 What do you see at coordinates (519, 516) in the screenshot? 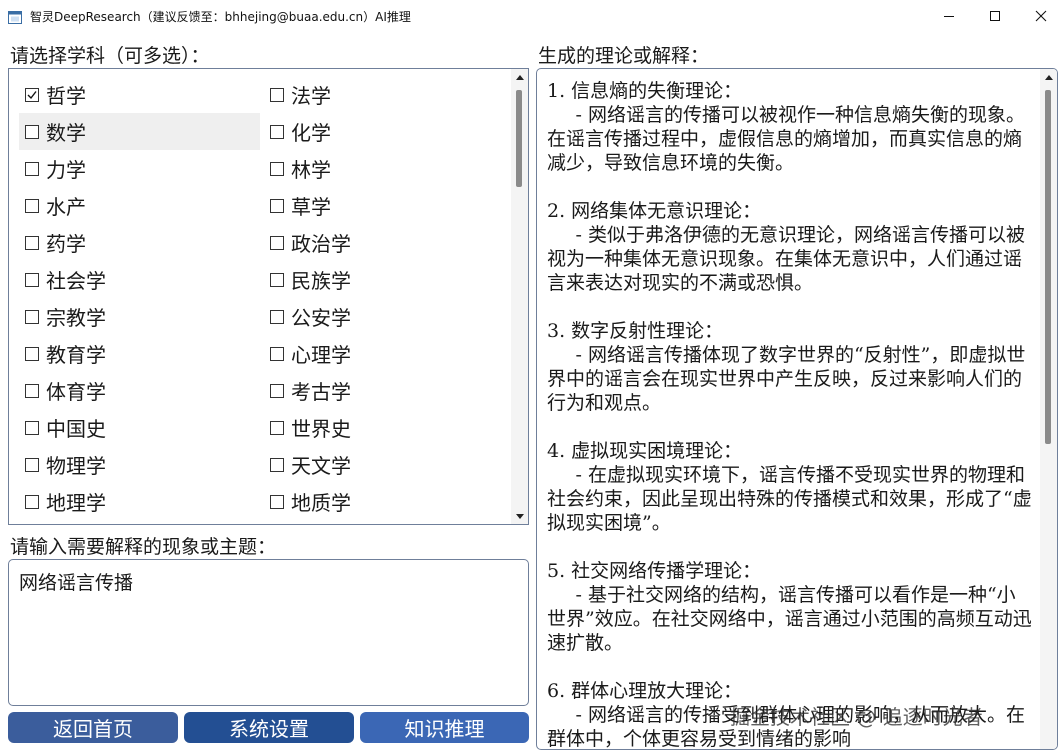
I see `scroll-down-arrow-icon` at bounding box center [519, 516].